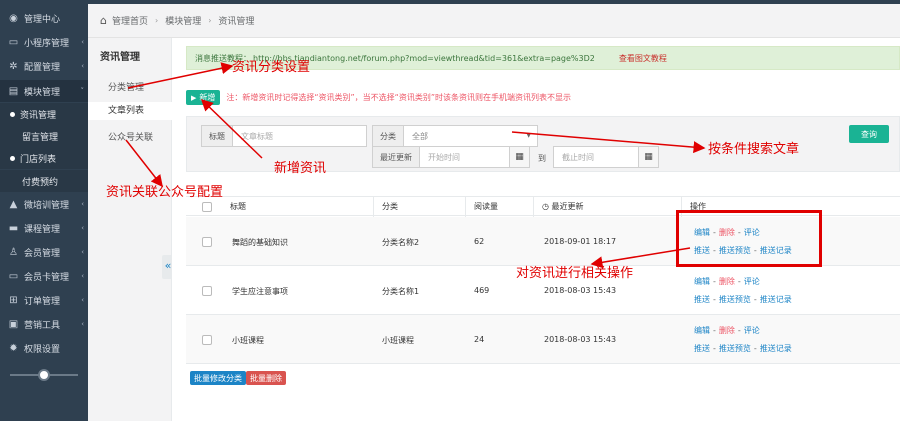 Image resolution: width=900 pixels, height=421 pixels. Describe the element at coordinates (298, 207) in the screenshot. I see `col-title: 标题` at that location.